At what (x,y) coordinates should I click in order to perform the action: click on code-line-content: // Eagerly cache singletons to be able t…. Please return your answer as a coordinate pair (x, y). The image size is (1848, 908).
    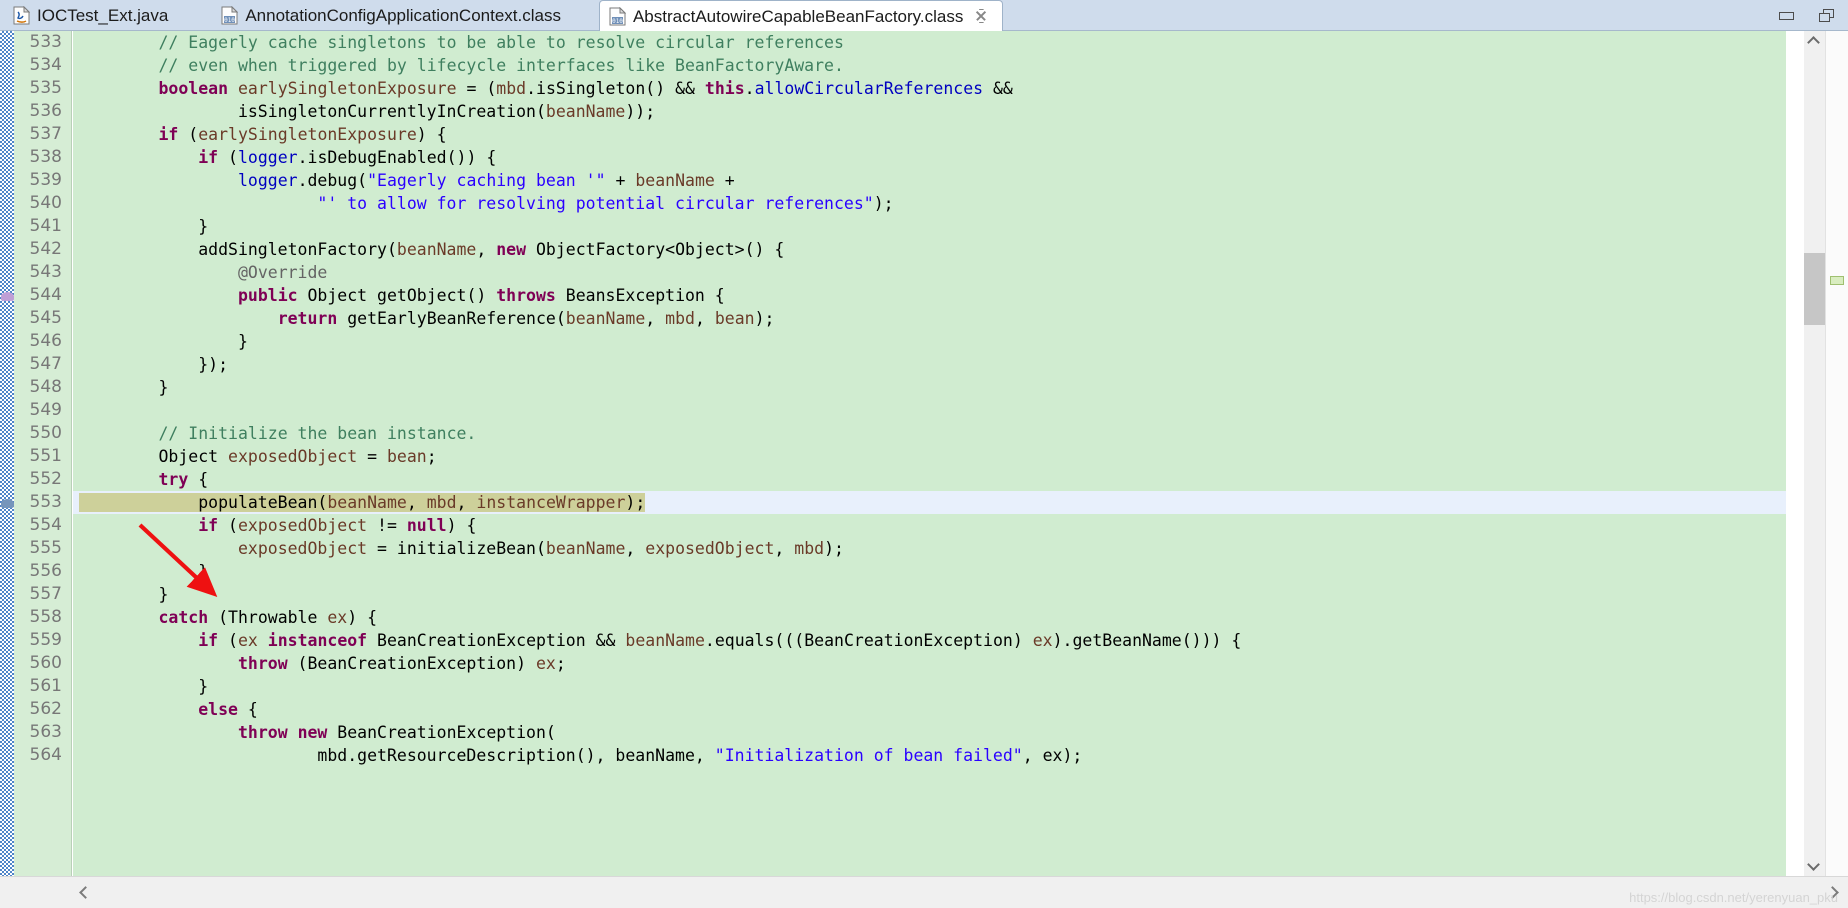
    Looking at the image, I should click on (461, 42).